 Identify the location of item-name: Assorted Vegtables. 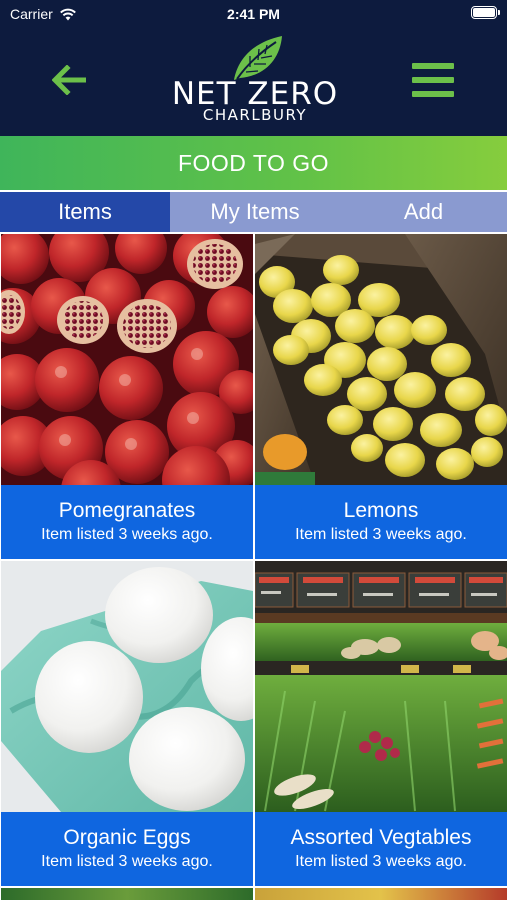
(381, 837).